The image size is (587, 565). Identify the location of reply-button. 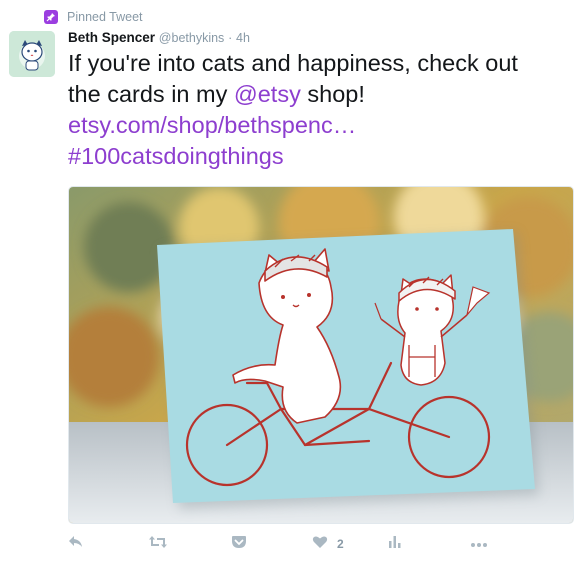
(76, 544).